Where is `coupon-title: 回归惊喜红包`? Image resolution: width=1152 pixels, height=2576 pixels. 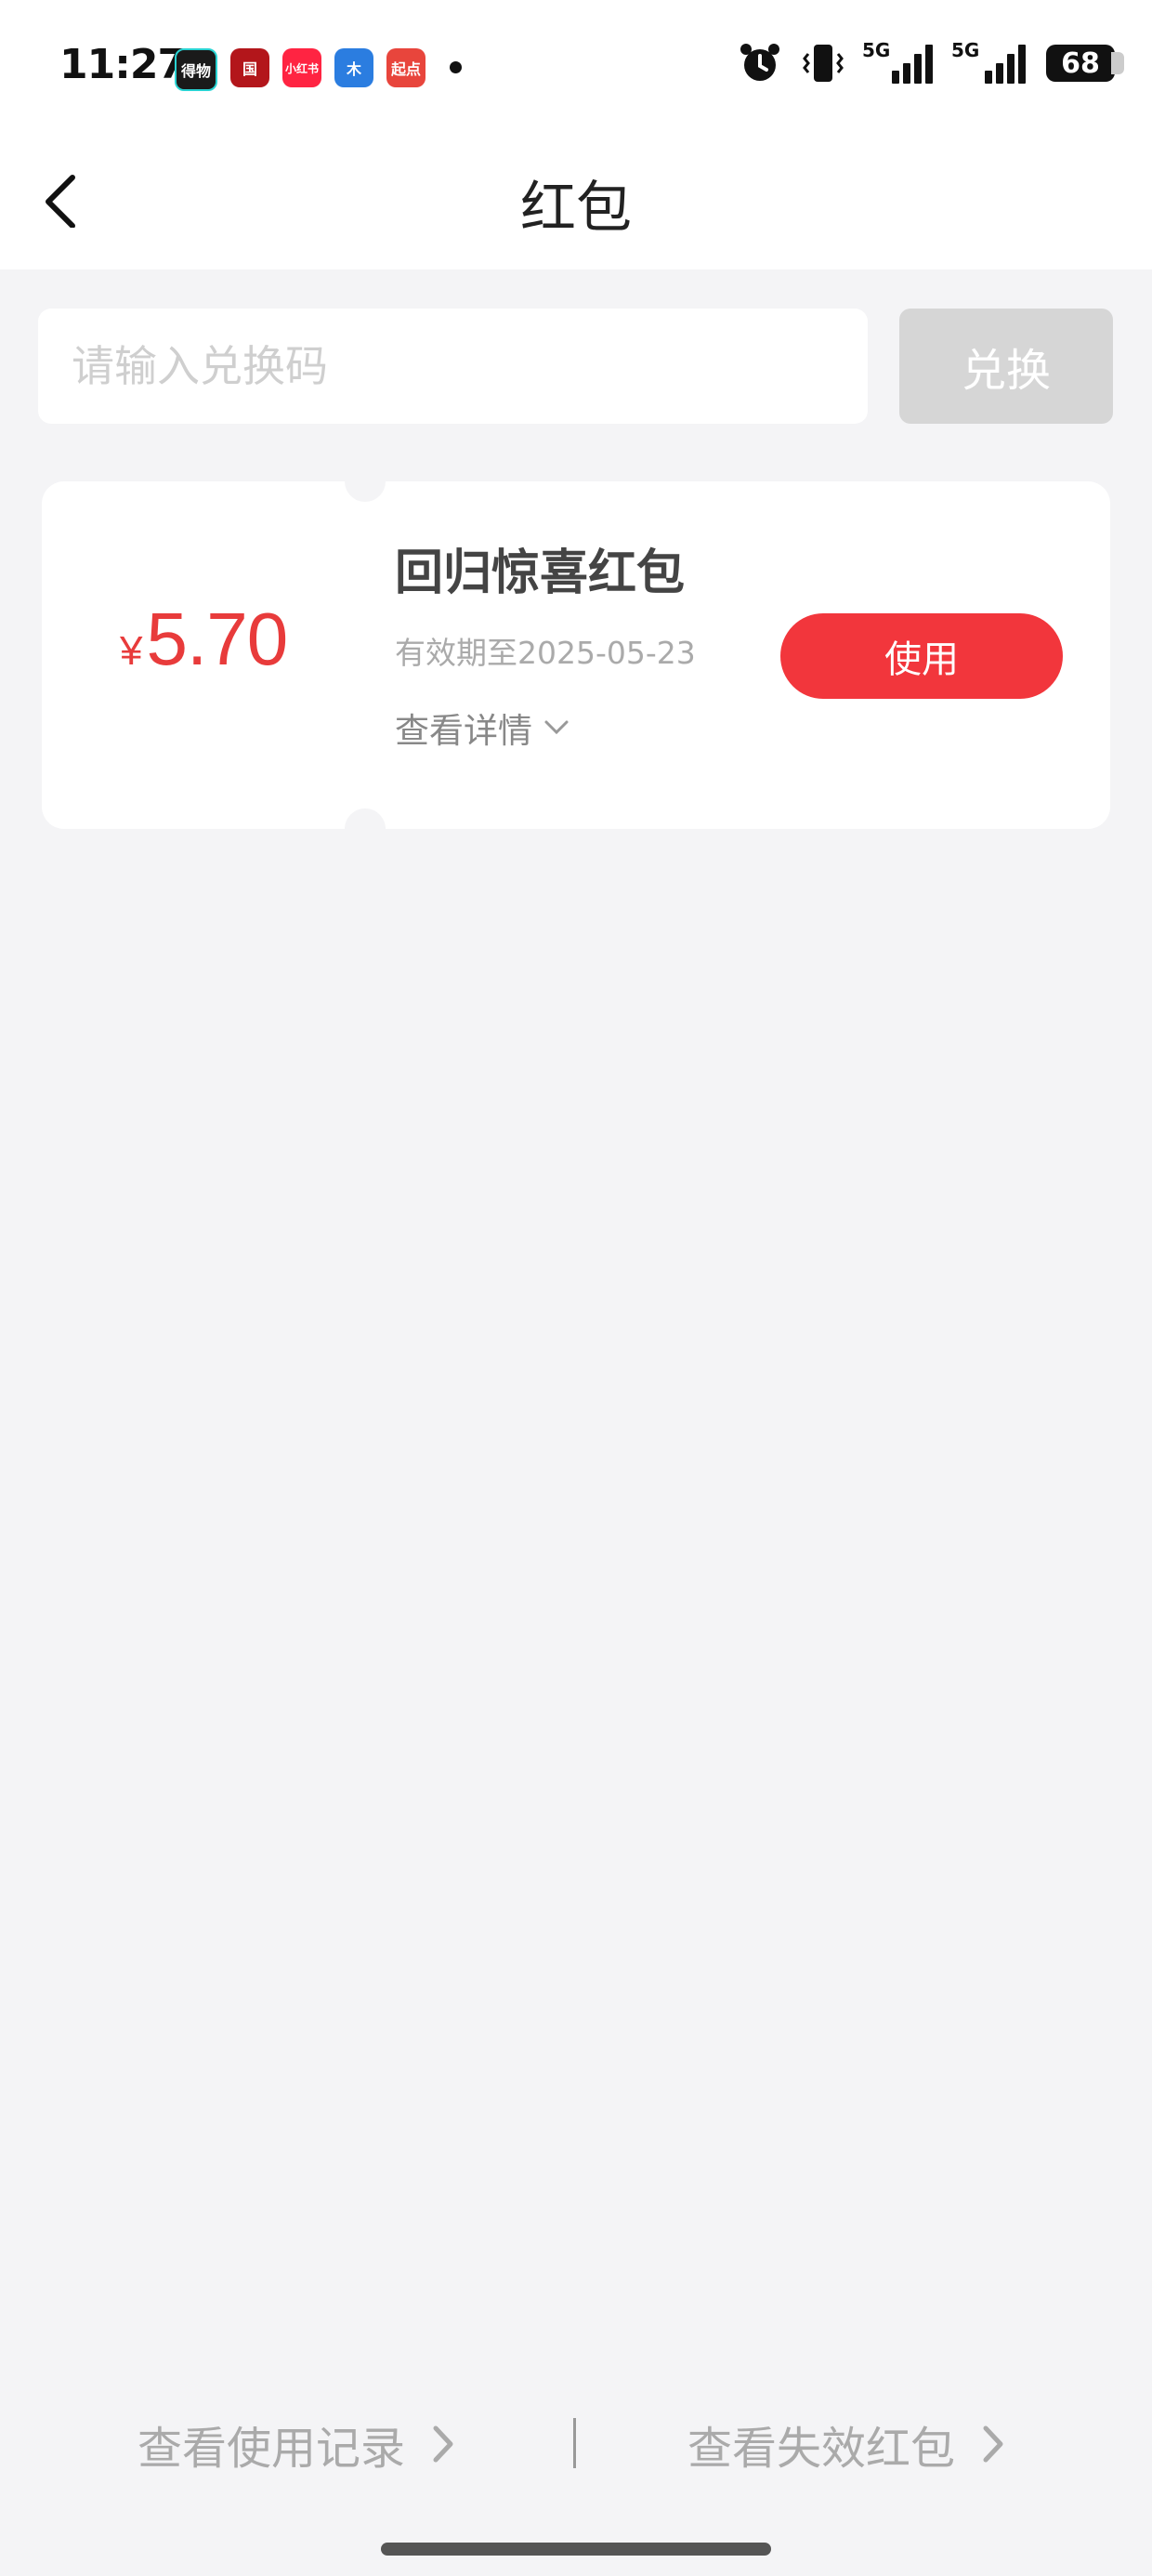 coupon-title: 回归惊喜红包 is located at coordinates (540, 573).